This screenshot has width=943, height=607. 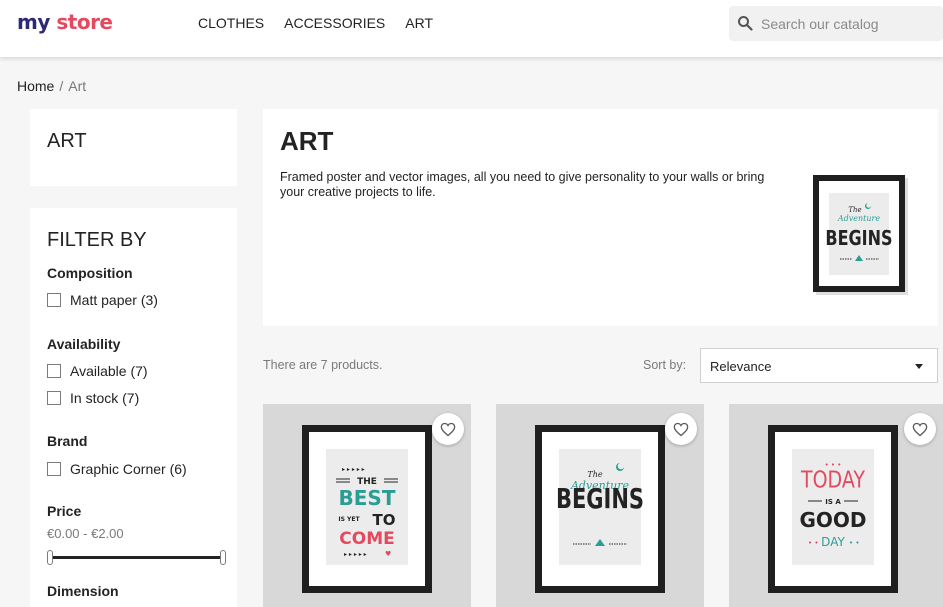 I want to click on filter-option-available: Available (7), so click(x=97, y=371).